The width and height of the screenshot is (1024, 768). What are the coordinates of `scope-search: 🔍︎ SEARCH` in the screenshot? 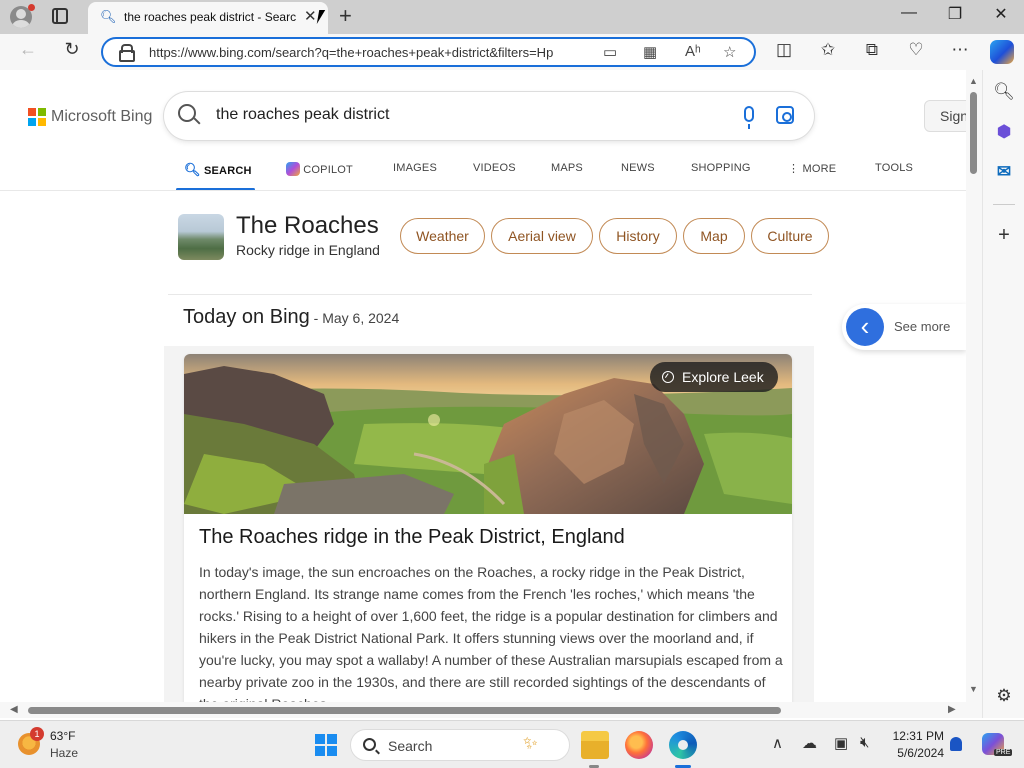 It's located at (218, 170).